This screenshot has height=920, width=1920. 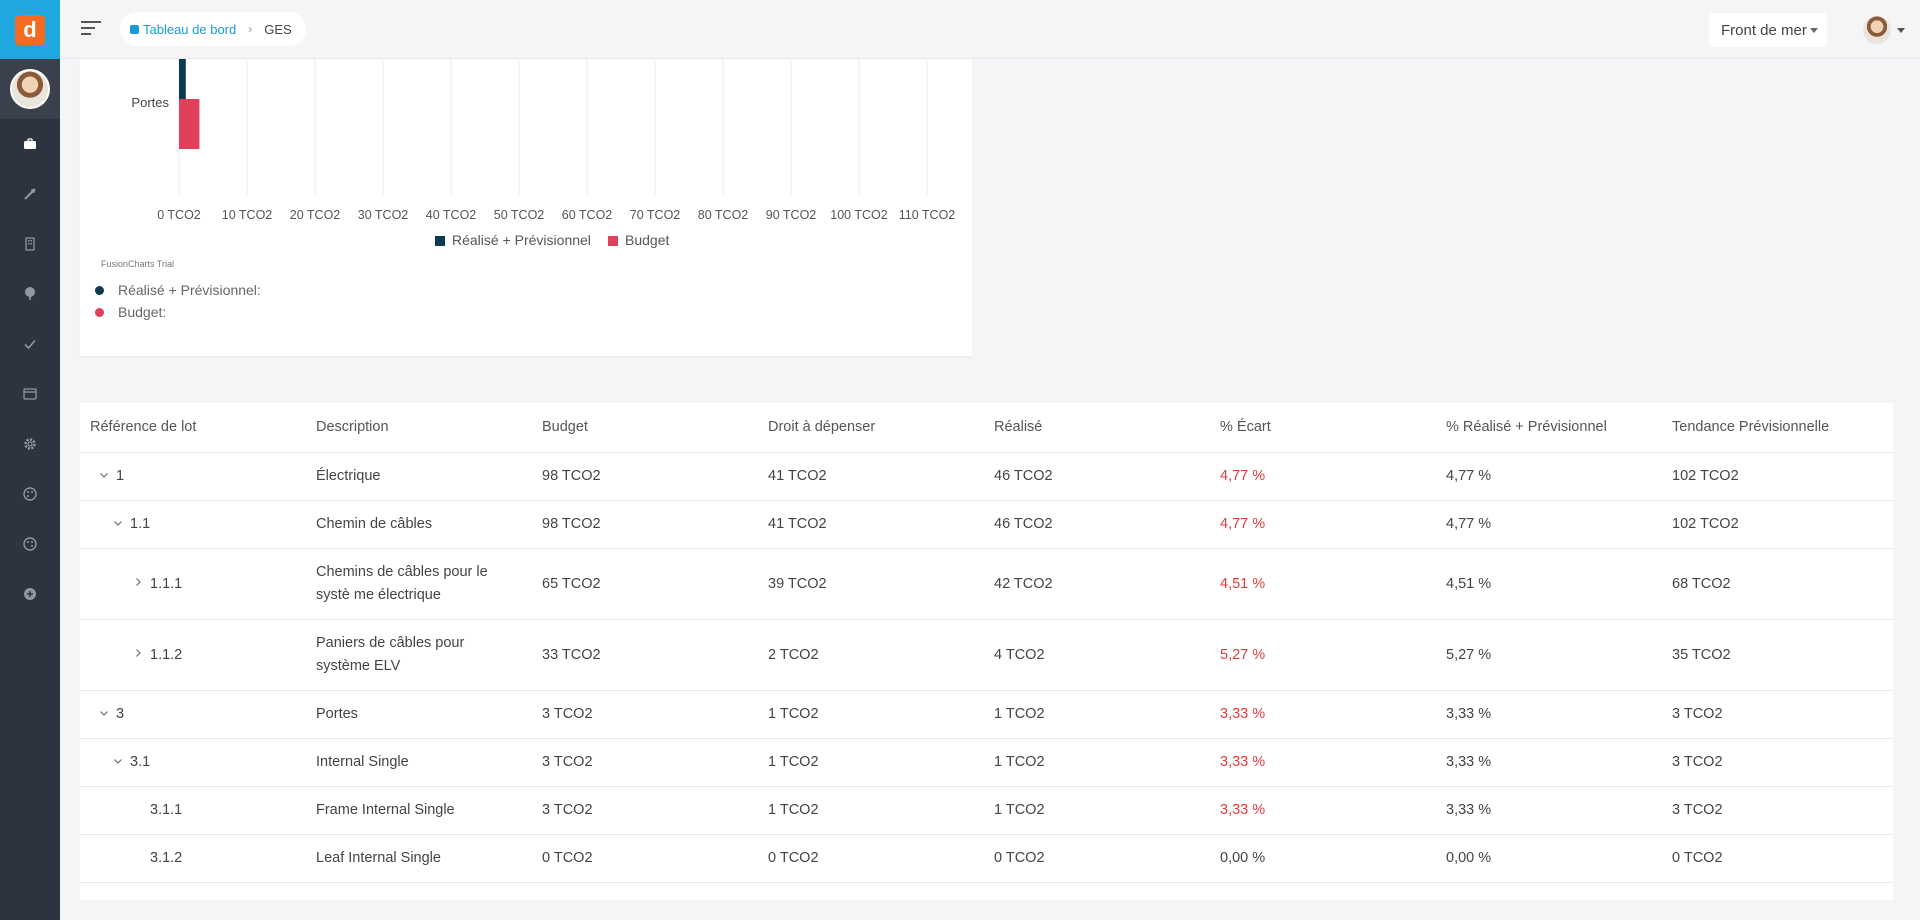 What do you see at coordinates (1768, 30) in the screenshot?
I see `site-select: Front de mer` at bounding box center [1768, 30].